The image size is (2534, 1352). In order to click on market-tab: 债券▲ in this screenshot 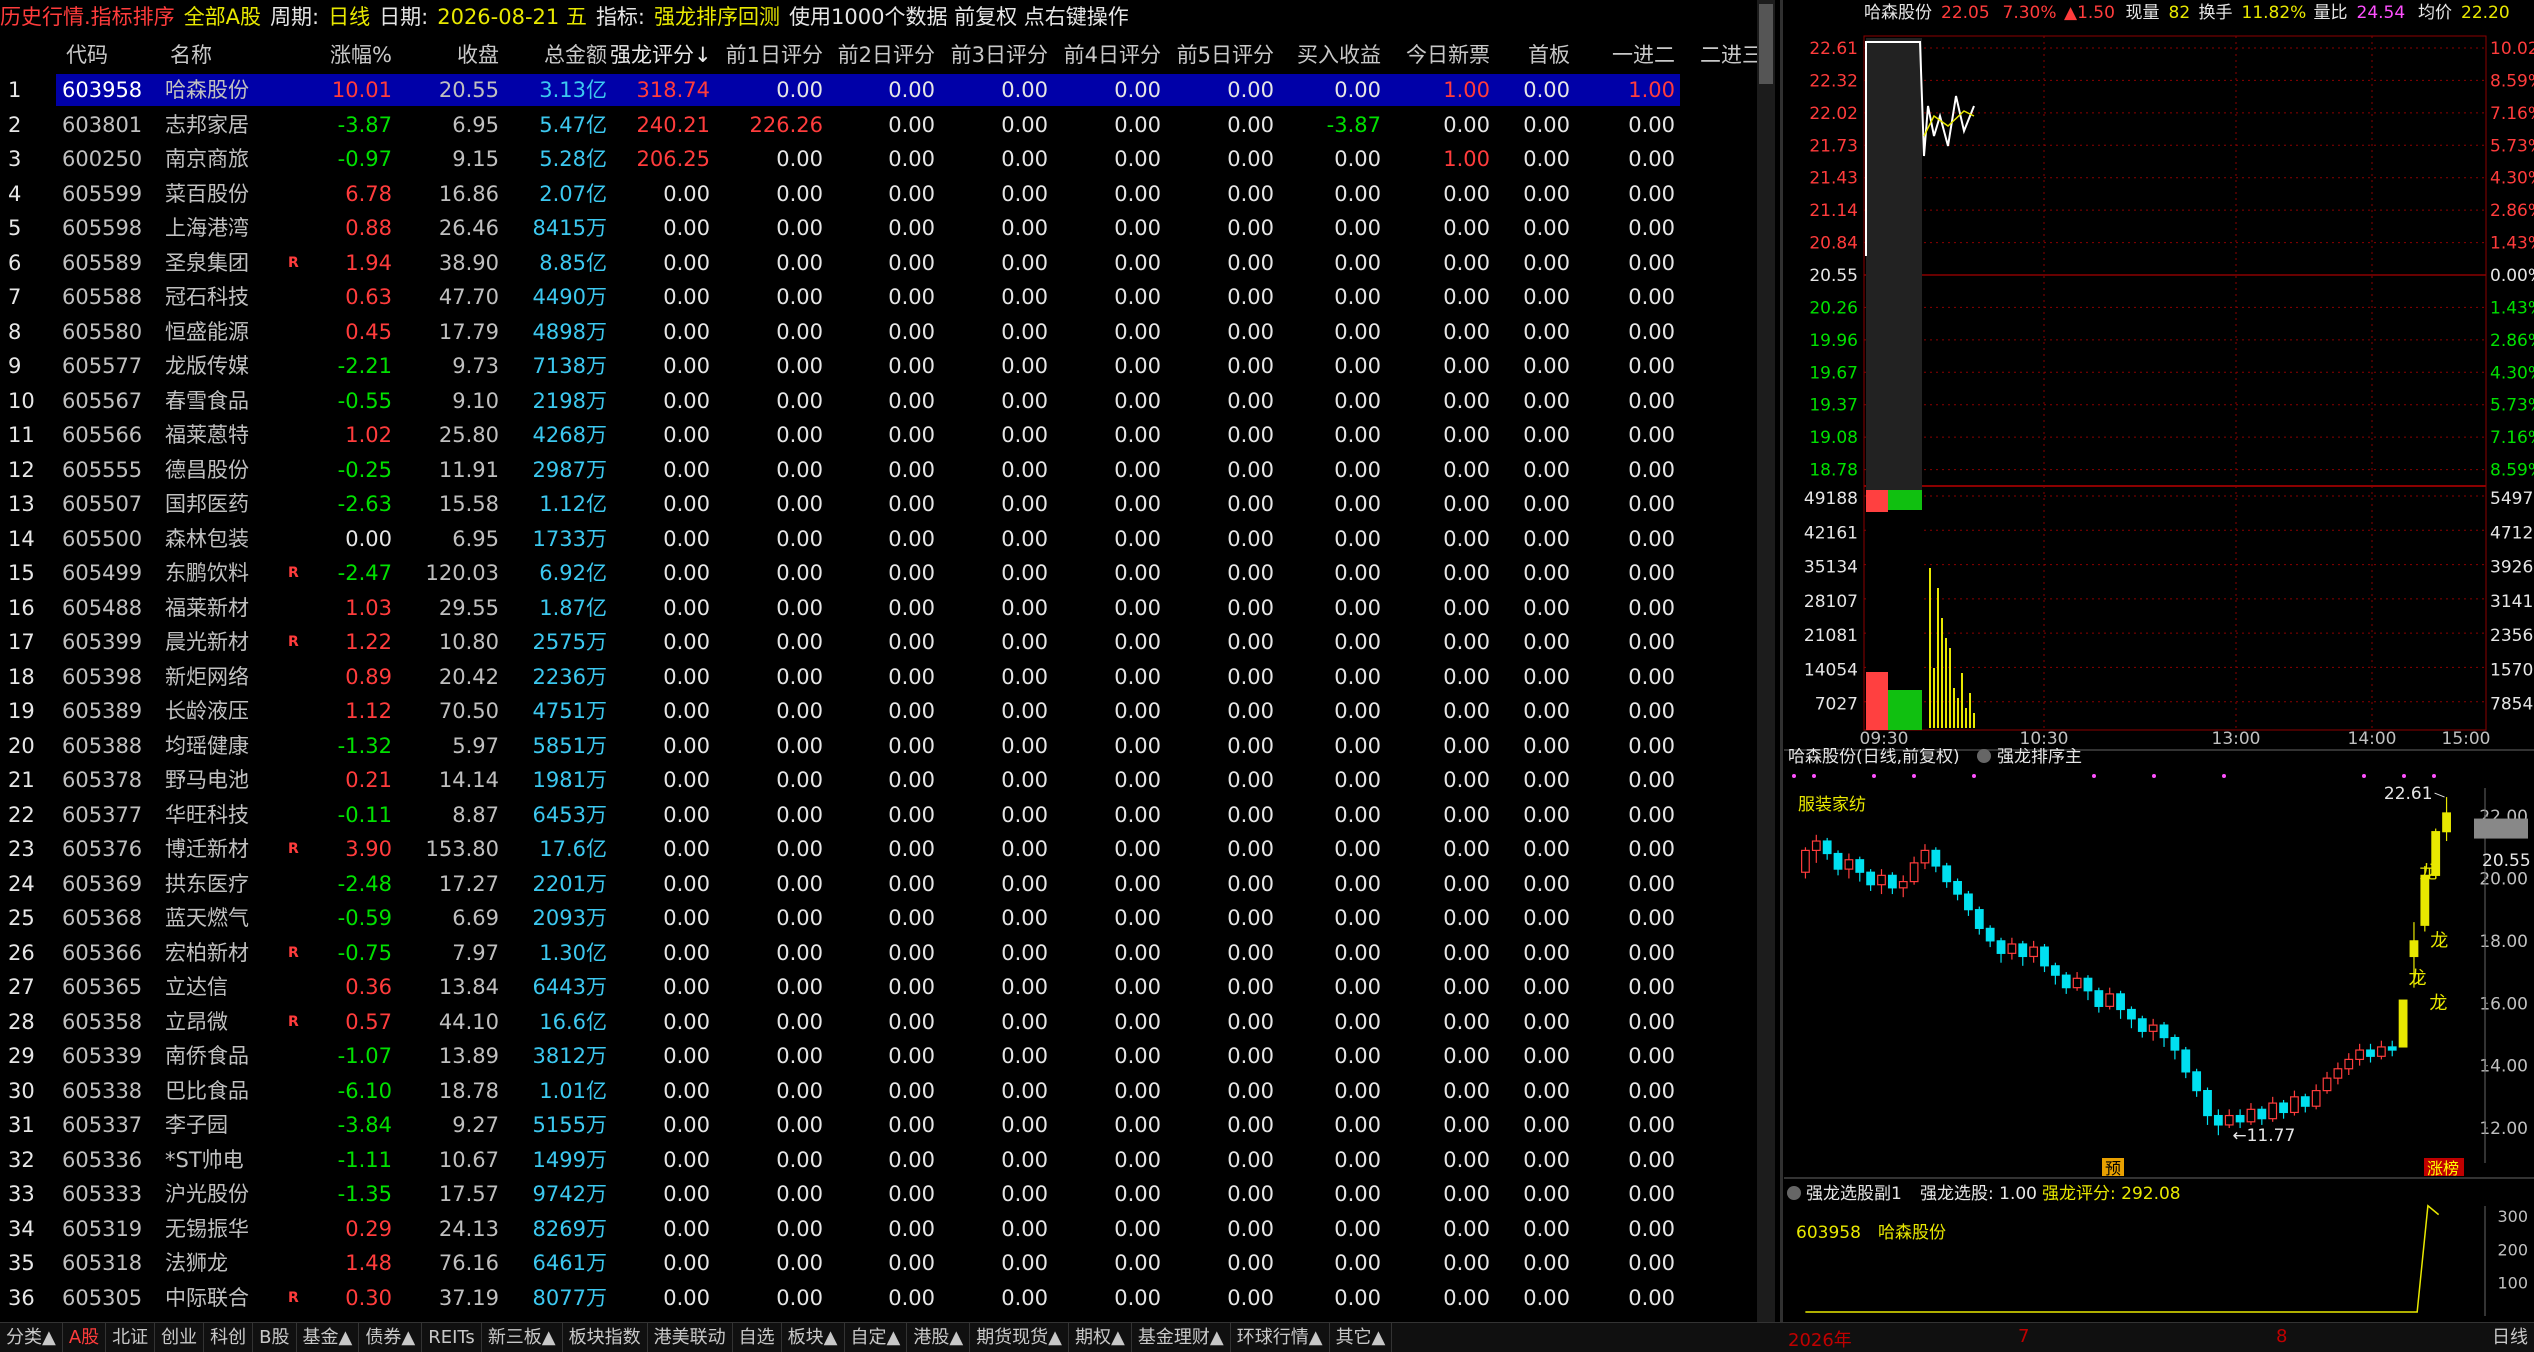, I will do `click(391, 1337)`.